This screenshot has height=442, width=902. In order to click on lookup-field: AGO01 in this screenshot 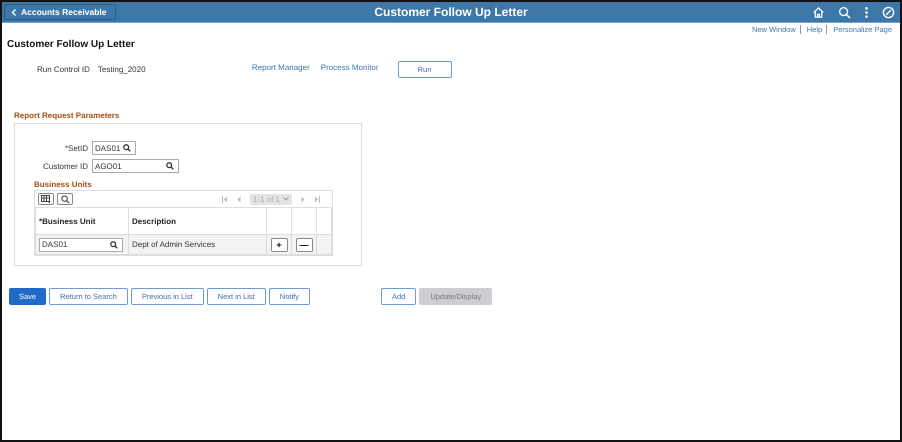, I will do `click(135, 166)`.